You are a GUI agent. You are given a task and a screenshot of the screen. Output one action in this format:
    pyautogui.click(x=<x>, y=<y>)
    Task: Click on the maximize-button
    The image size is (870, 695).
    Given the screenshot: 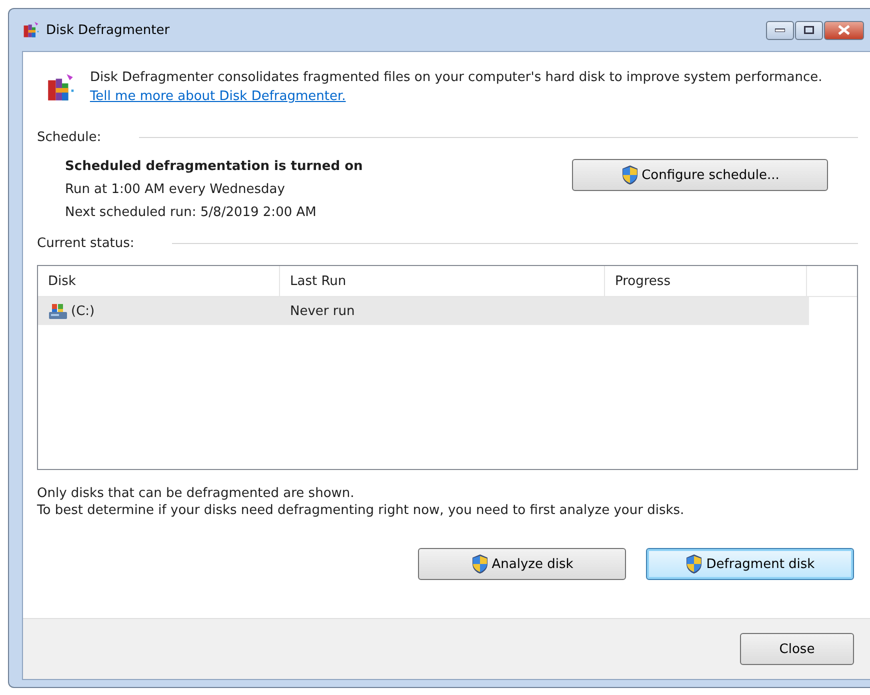 What is the action you would take?
    pyautogui.click(x=809, y=30)
    